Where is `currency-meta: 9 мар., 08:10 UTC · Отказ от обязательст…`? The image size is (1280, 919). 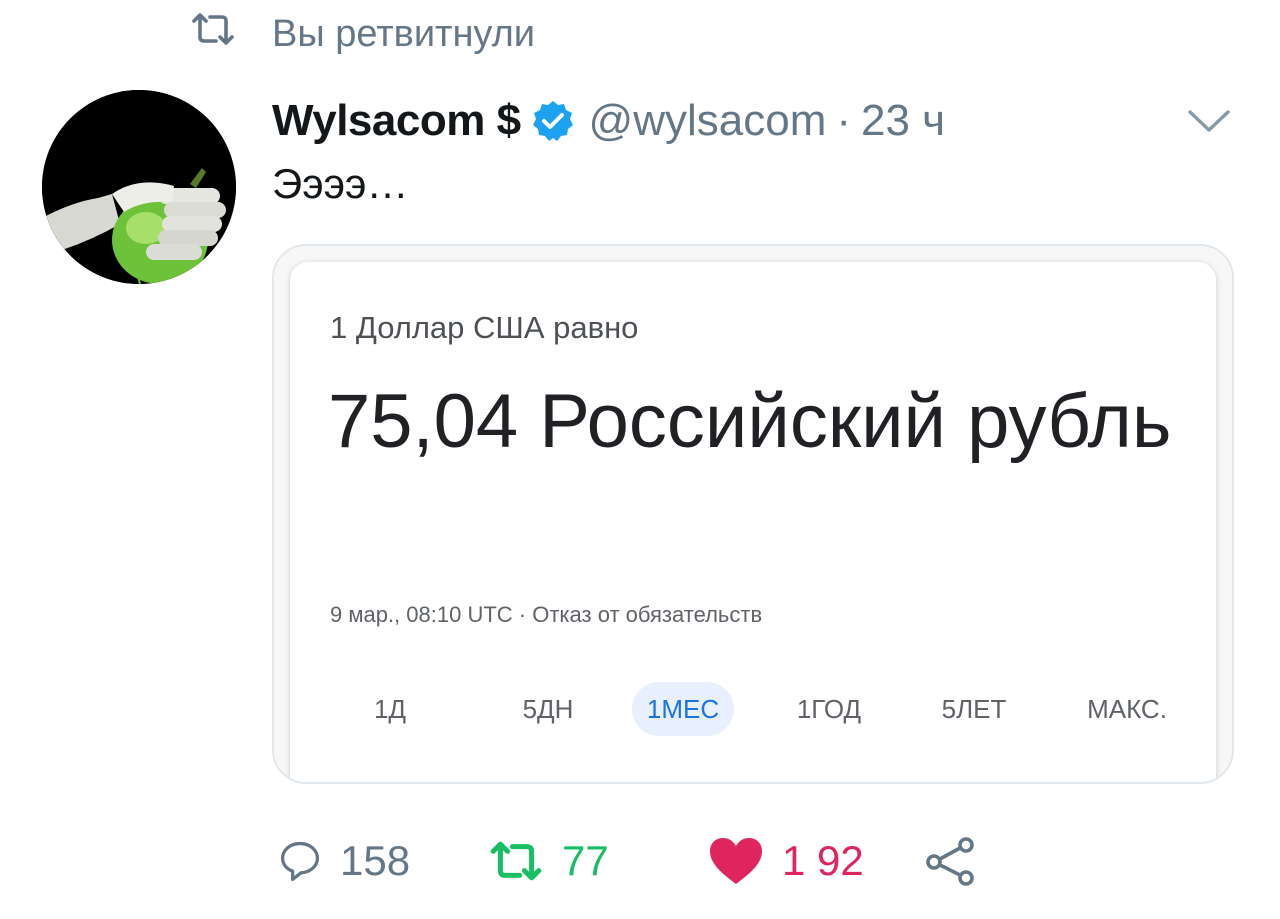
currency-meta: 9 мар., 08:10 UTC · Отказ от обязательст… is located at coordinates (546, 614).